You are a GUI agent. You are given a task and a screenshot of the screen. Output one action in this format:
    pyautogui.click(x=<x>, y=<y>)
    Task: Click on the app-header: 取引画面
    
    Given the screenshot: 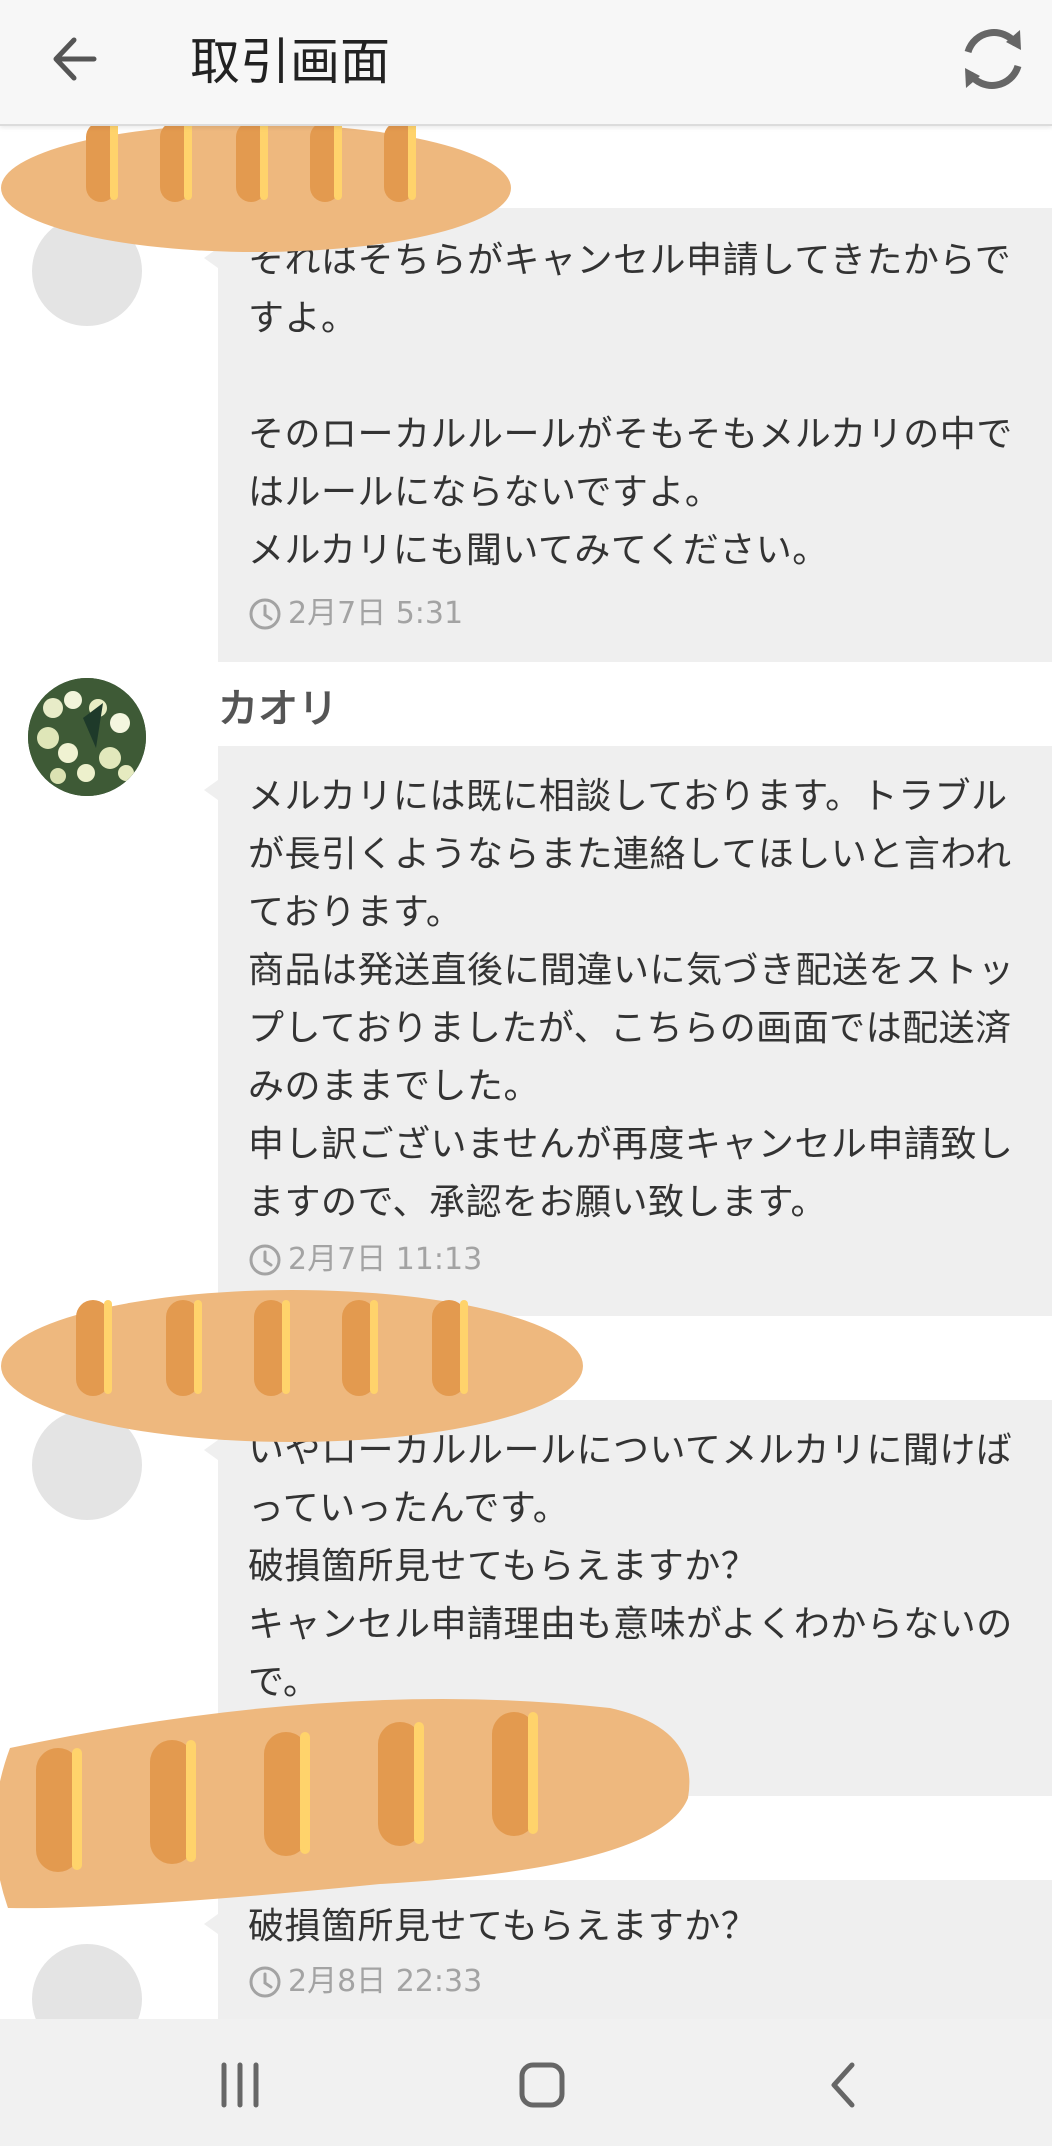 What is the action you would take?
    pyautogui.click(x=526, y=63)
    